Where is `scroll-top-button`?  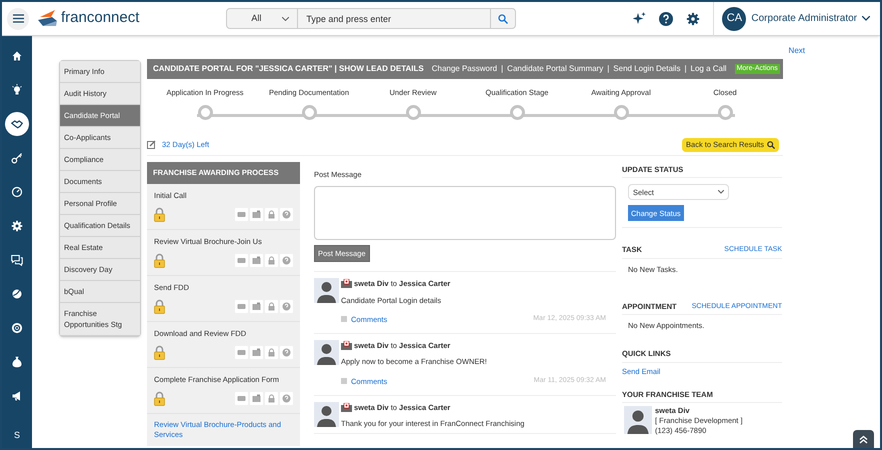 scroll-top-button is located at coordinates (863, 439).